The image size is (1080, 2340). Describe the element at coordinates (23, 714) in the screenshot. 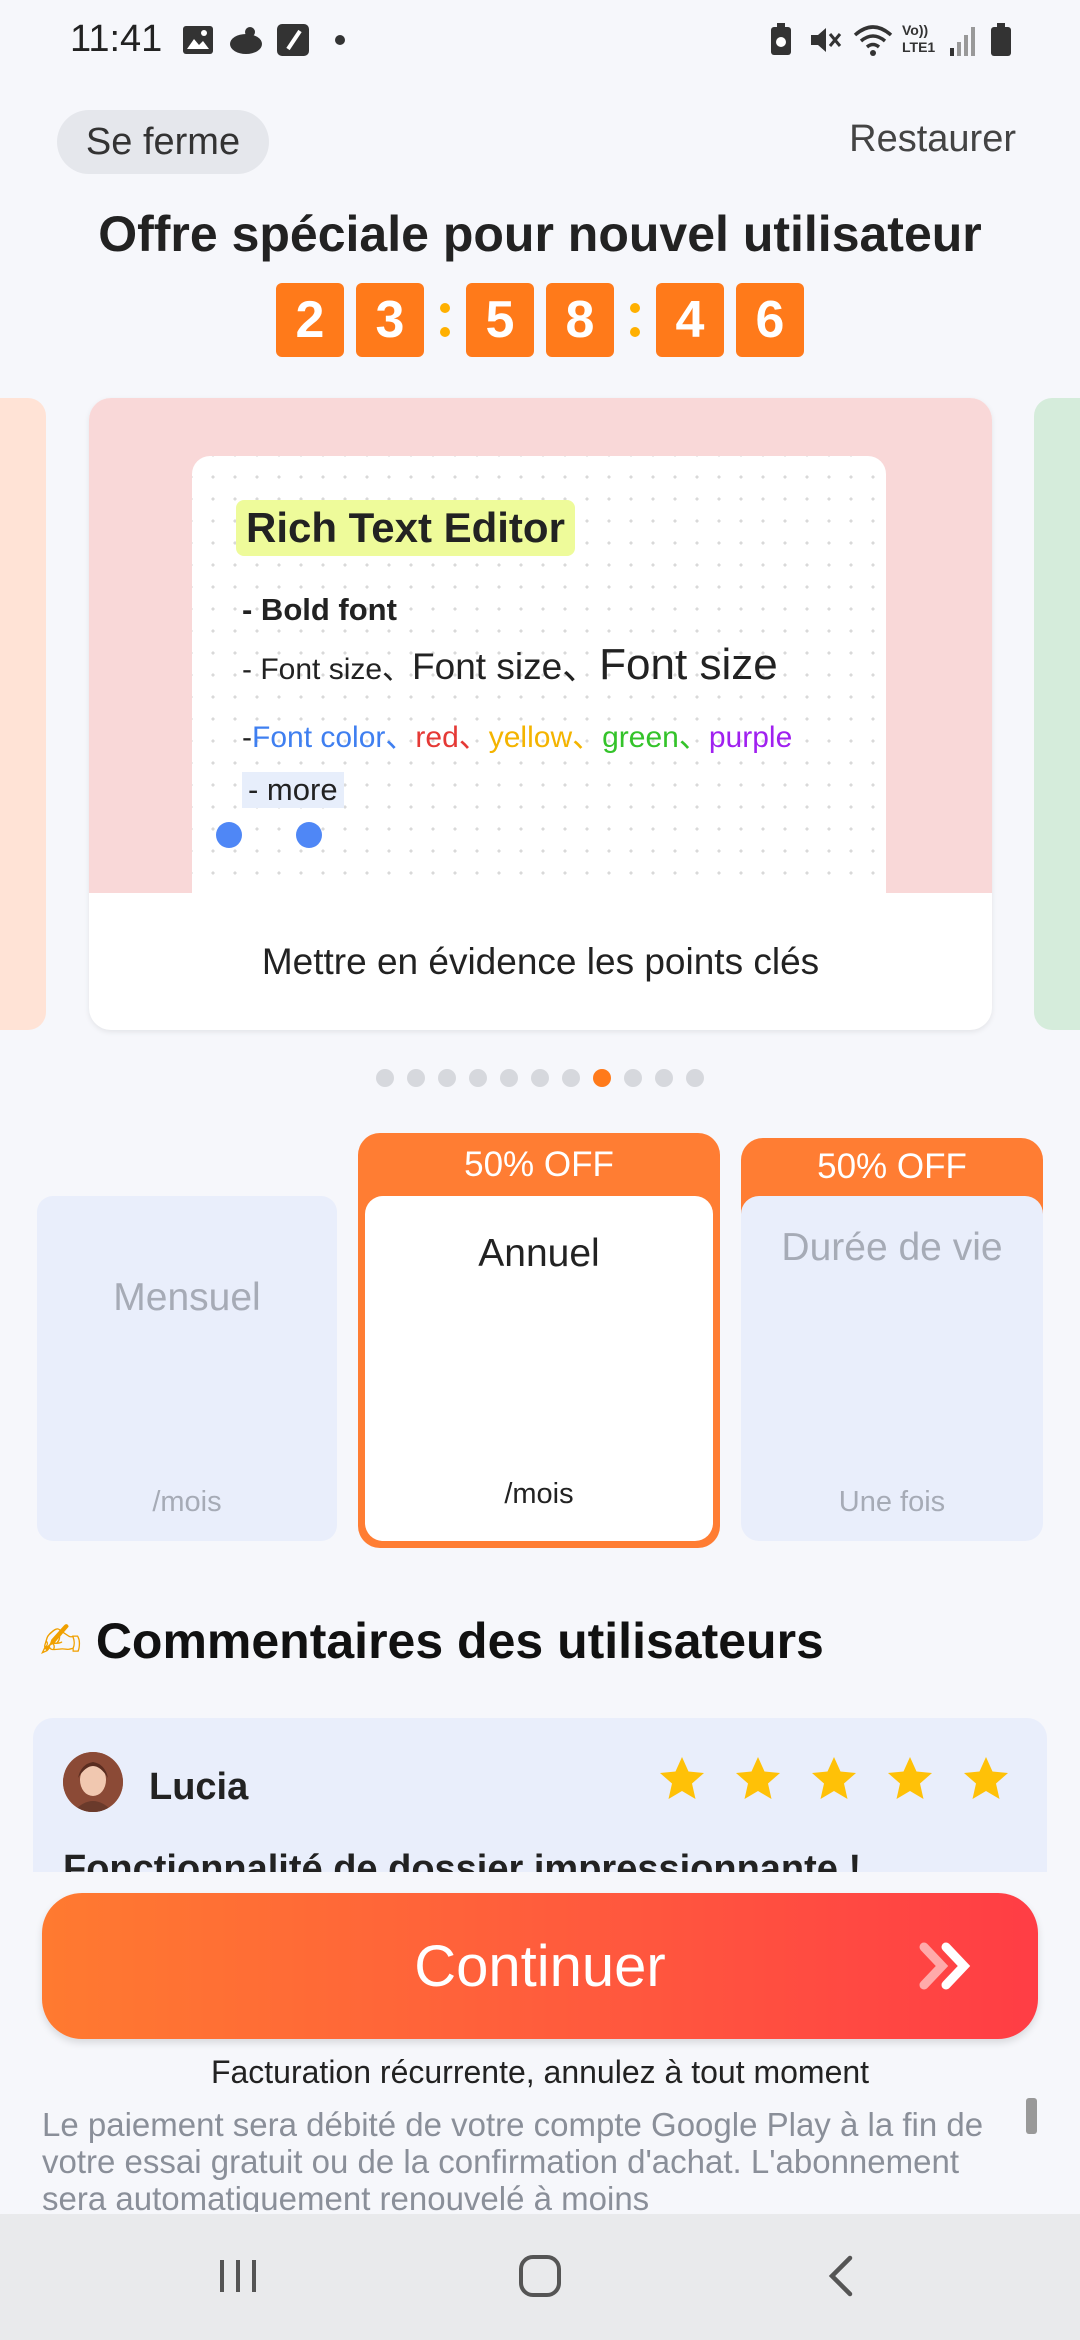

I see `carousel-card-prev` at that location.